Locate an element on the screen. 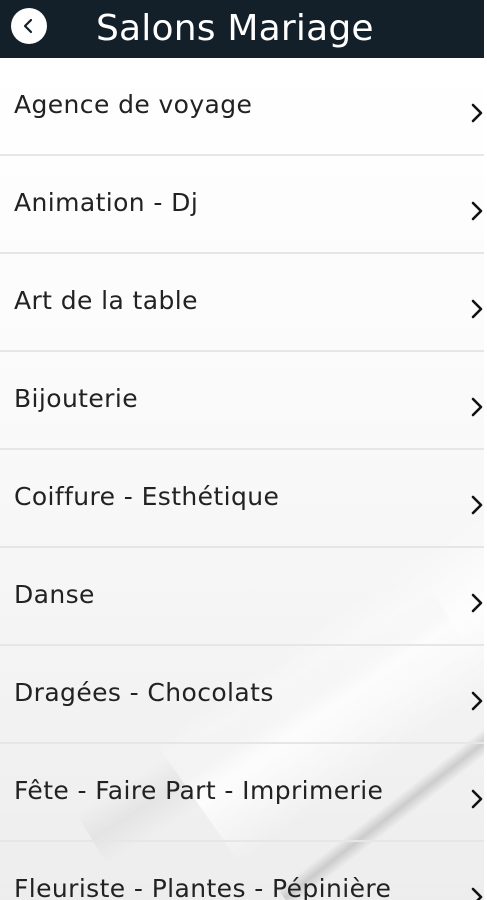 The height and width of the screenshot is (900, 487). list-item-label: Bijouterie is located at coordinates (76, 398).